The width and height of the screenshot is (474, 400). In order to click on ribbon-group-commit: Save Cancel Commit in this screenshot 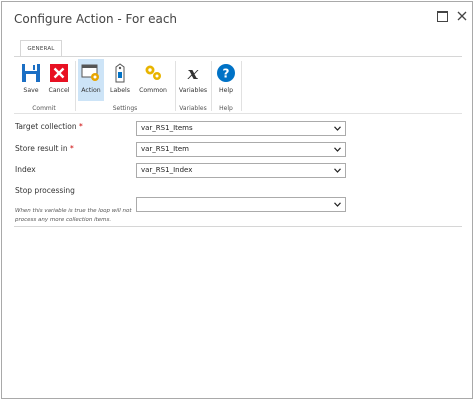, I will do `click(44, 85)`.